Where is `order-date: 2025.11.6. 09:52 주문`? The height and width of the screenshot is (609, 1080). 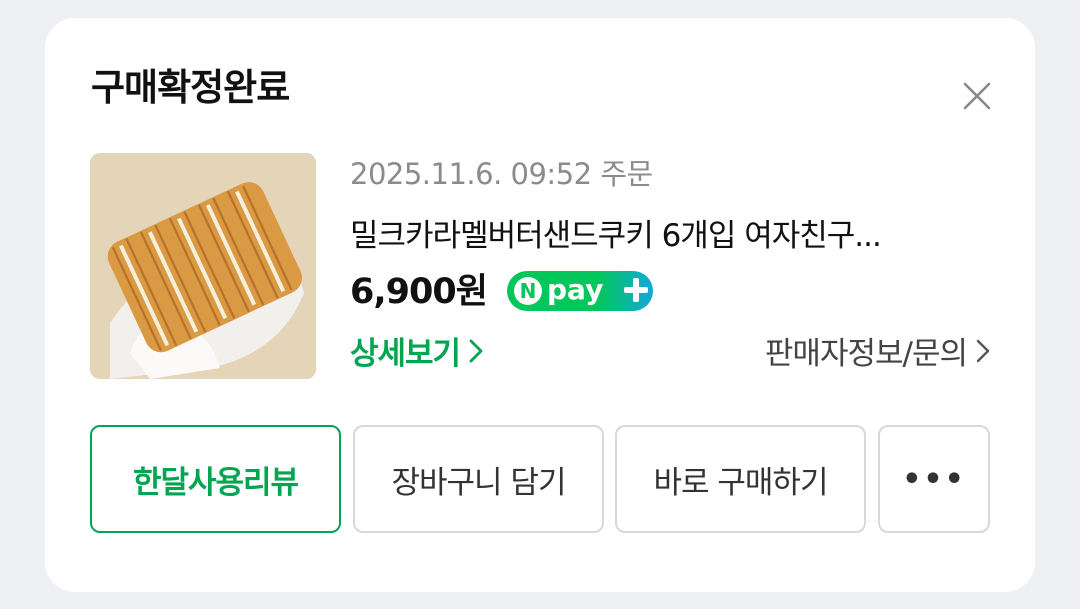
order-date: 2025.11.6. 09:52 주문 is located at coordinates (501, 174).